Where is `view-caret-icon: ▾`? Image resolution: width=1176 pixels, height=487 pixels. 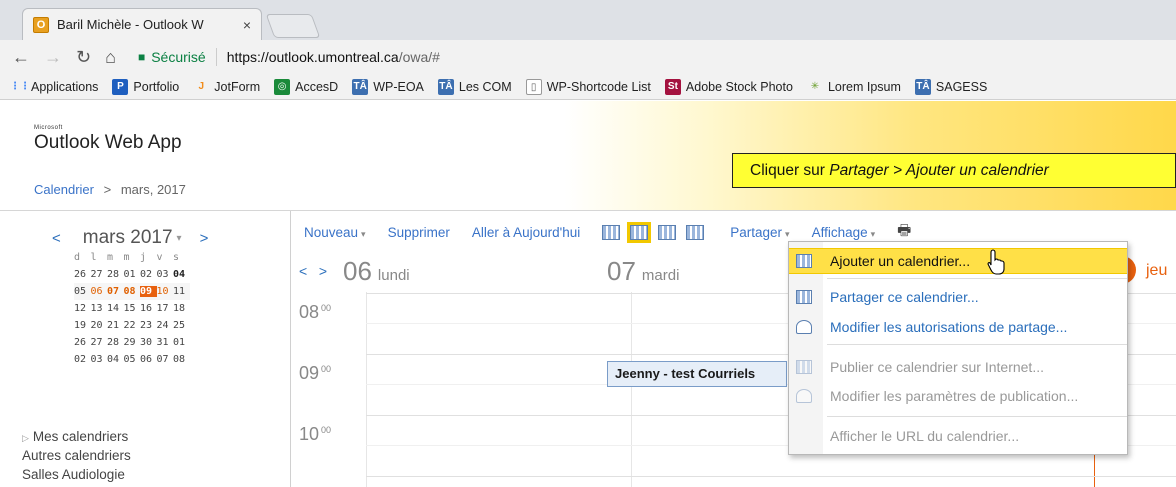
view-caret-icon: ▾ is located at coordinates (873, 233).